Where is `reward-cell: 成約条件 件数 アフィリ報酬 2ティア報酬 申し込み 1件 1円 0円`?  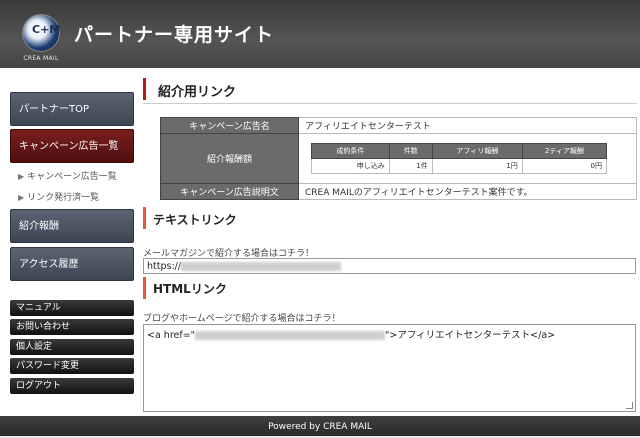
reward-cell: 成約条件 件数 アフィリ報酬 2ティア報酬 申し込み 1件 1円 0円 is located at coordinates (467, 158).